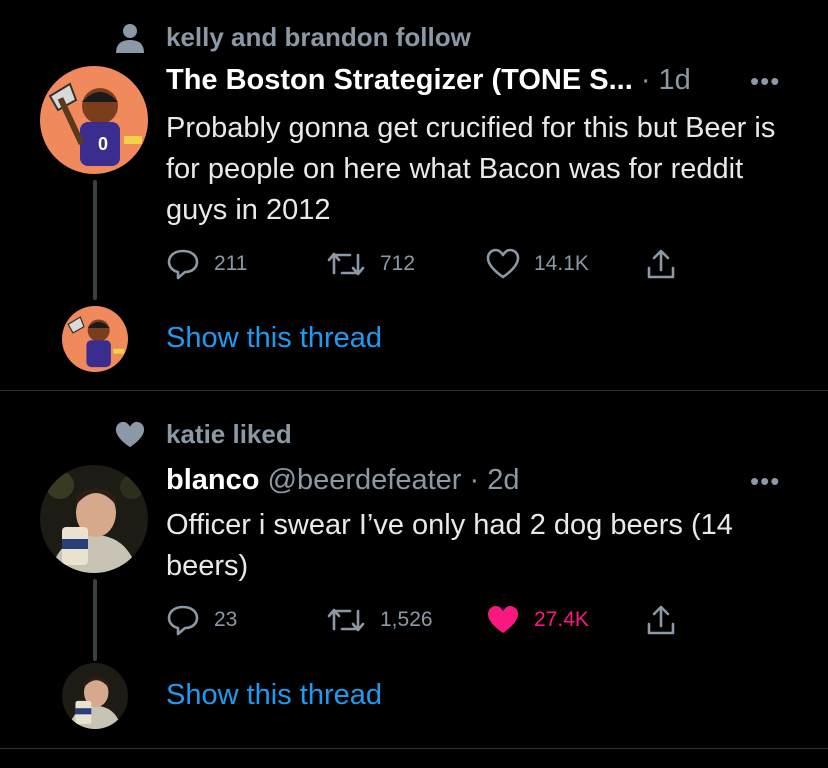  Describe the element at coordinates (503, 480) in the screenshot. I see `timestamp: 2d` at that location.